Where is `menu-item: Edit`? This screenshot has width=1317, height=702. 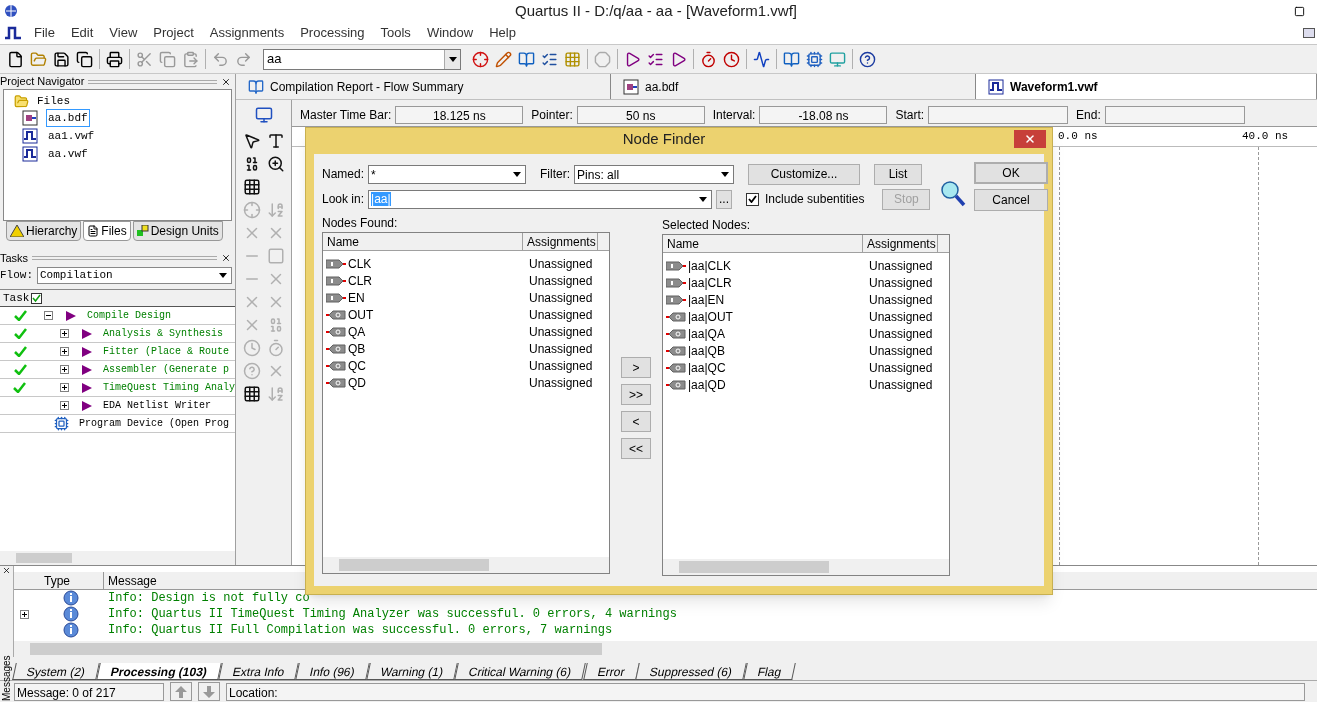 menu-item: Edit is located at coordinates (82, 33).